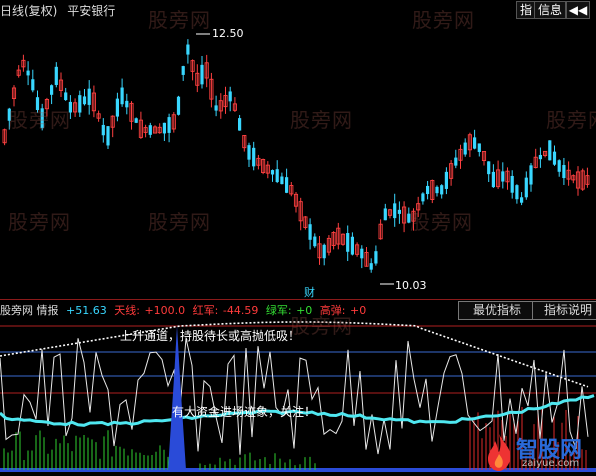 The height and width of the screenshot is (476, 596). I want to click on chart-title: 日线(复权) 平安银行, so click(57, 10).